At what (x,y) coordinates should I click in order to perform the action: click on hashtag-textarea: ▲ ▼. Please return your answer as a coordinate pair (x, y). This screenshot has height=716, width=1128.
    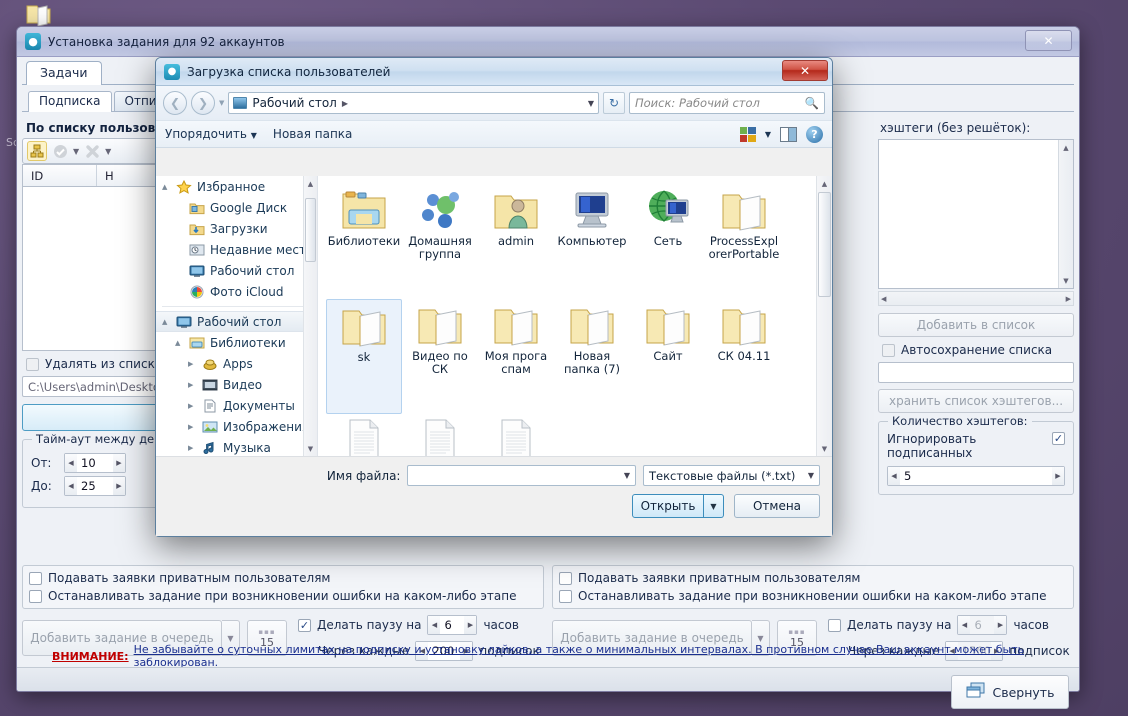
    Looking at the image, I should click on (976, 214).